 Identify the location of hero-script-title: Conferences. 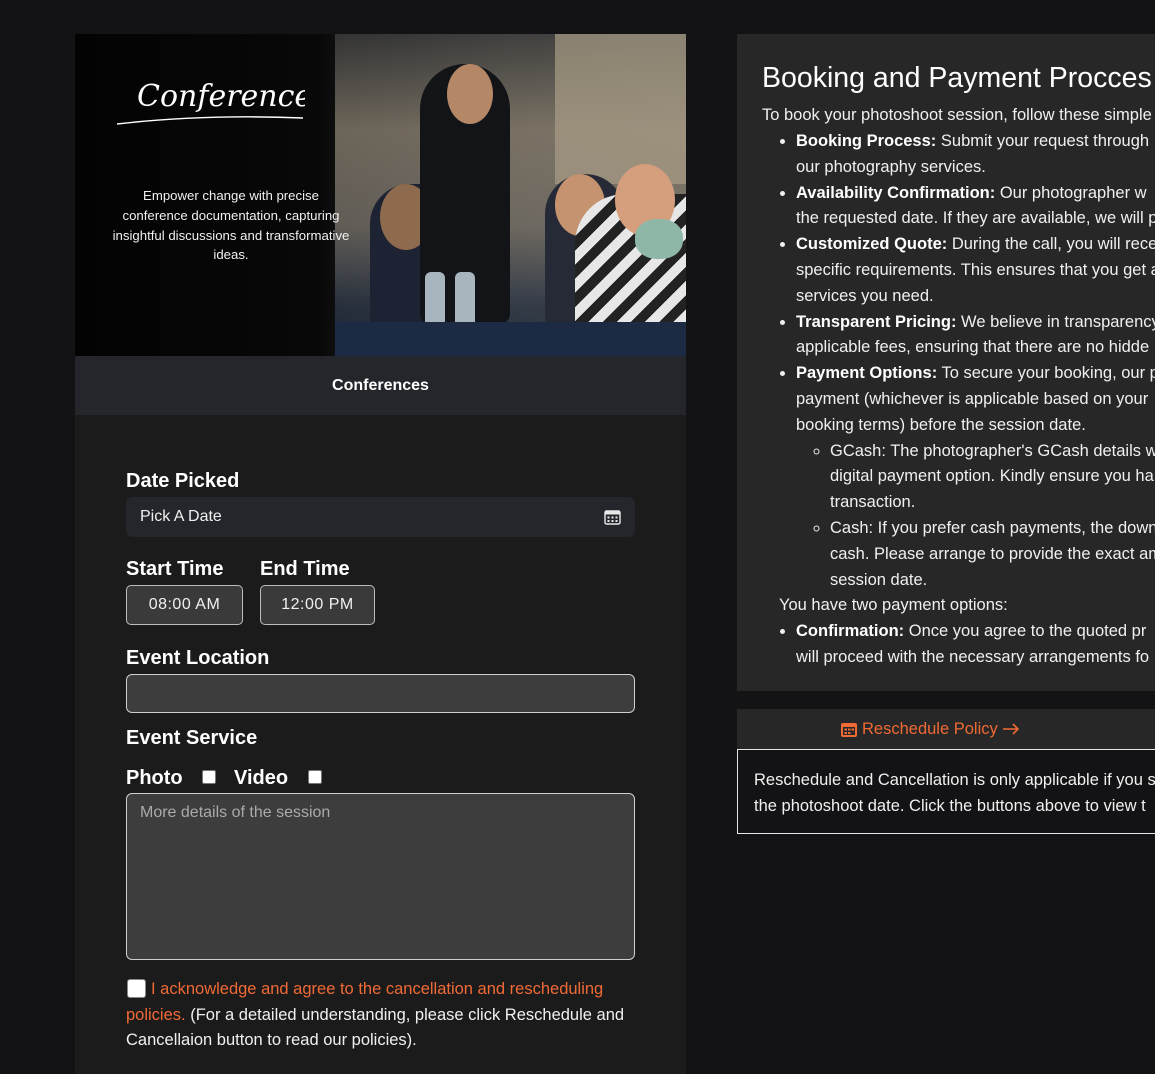
(210, 102).